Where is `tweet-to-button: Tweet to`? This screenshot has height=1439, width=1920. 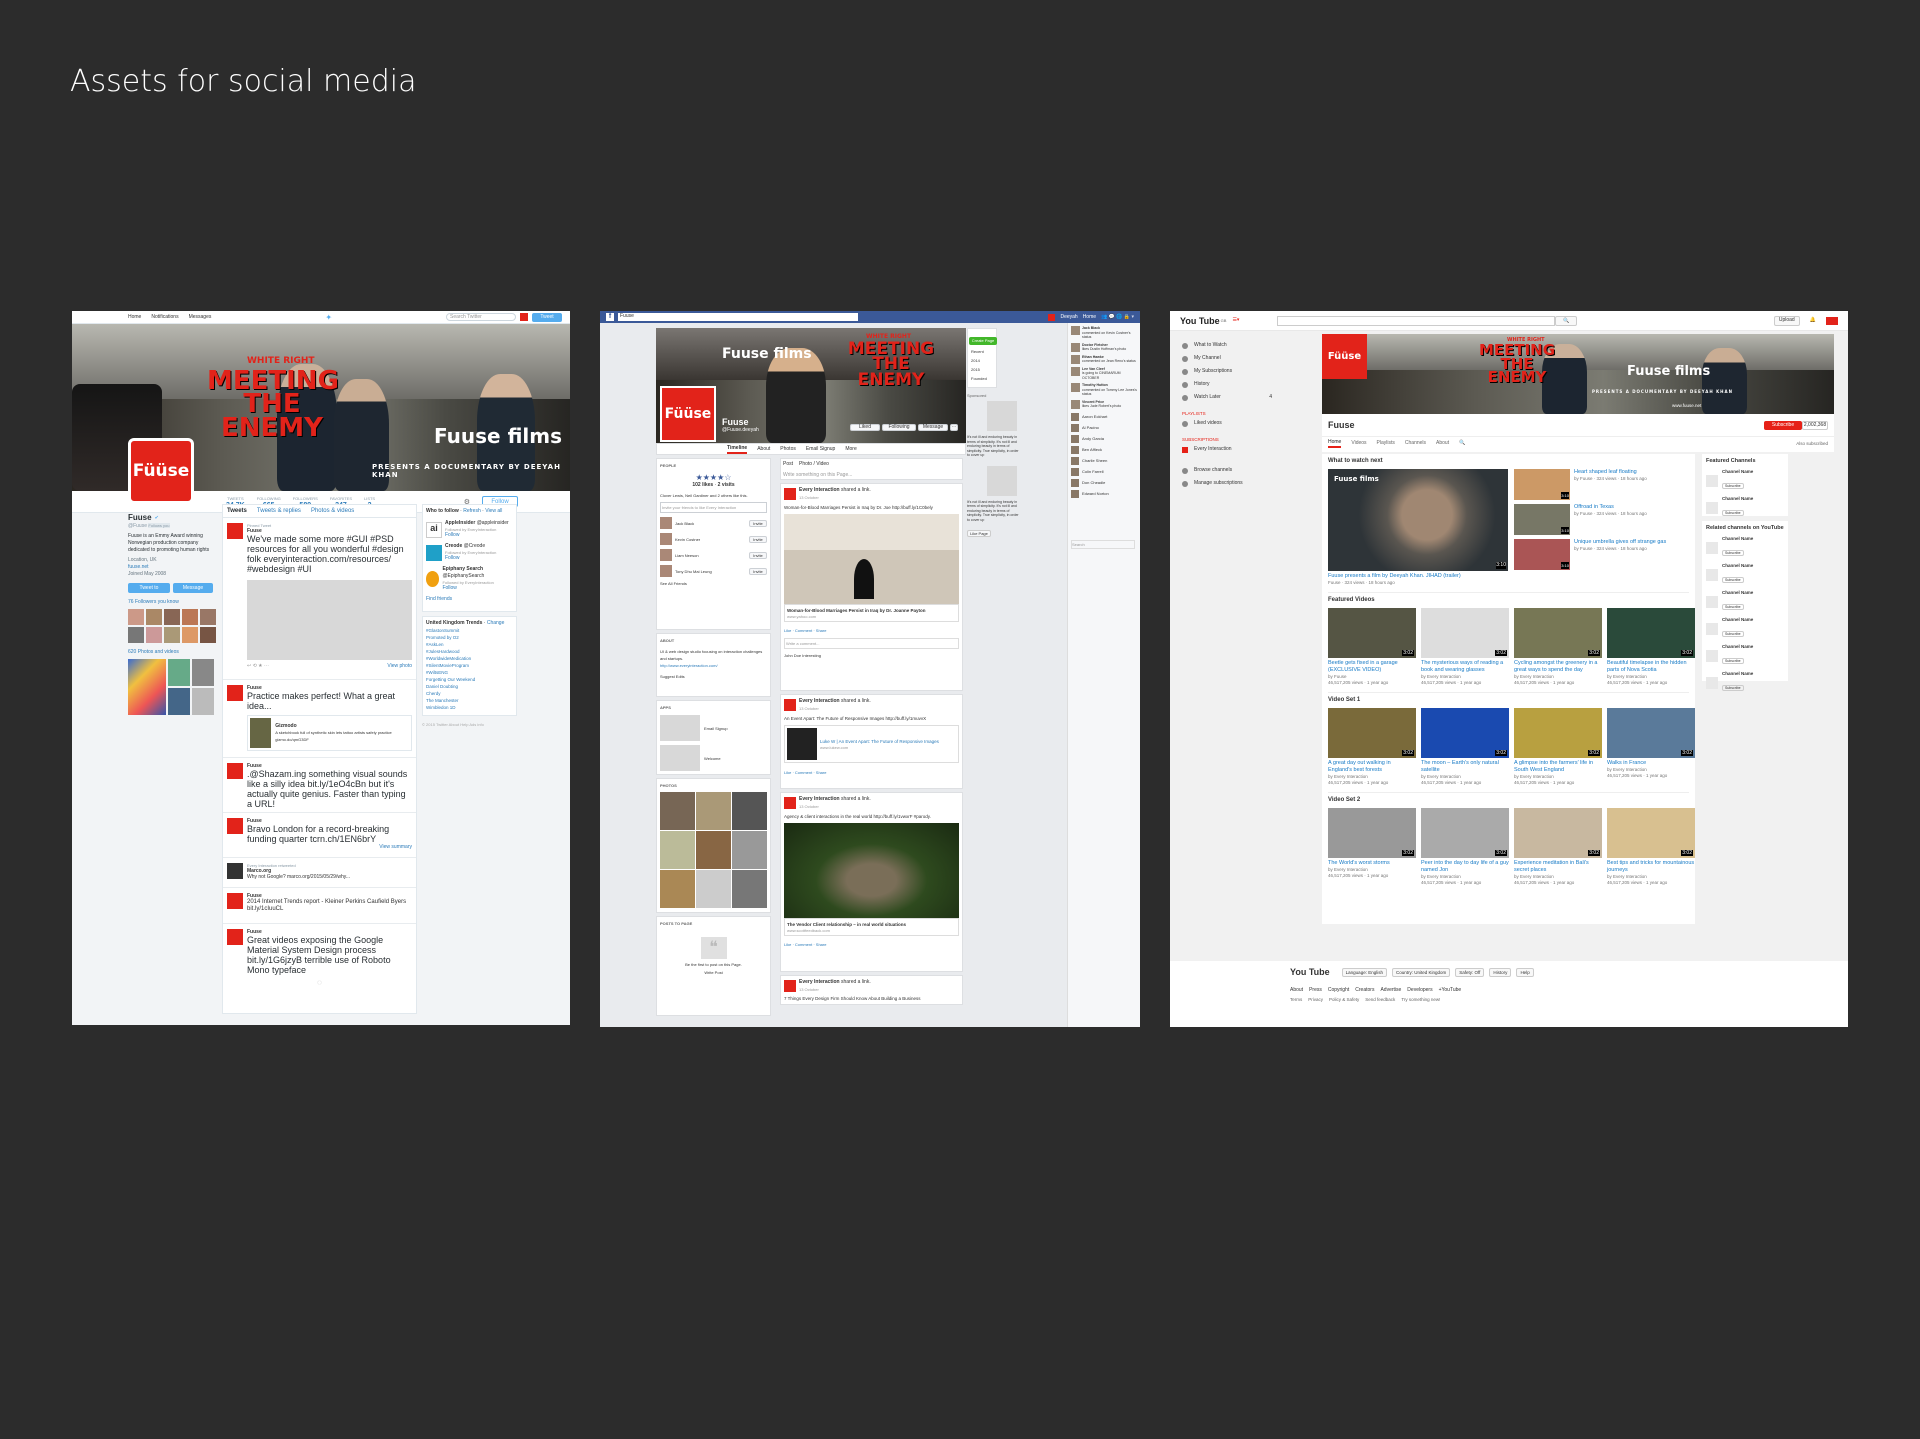 tweet-to-button: Tweet to is located at coordinates (149, 588).